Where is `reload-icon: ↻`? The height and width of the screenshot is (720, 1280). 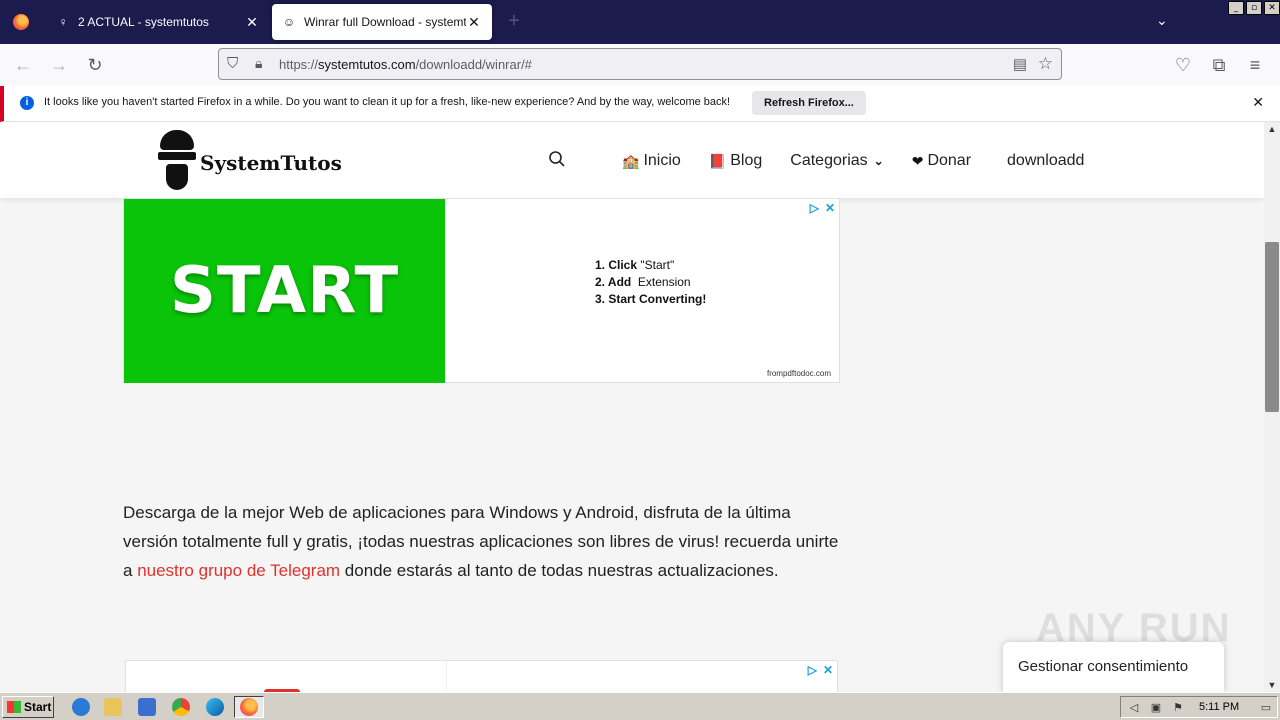
reload-icon: ↻ is located at coordinates (95, 65).